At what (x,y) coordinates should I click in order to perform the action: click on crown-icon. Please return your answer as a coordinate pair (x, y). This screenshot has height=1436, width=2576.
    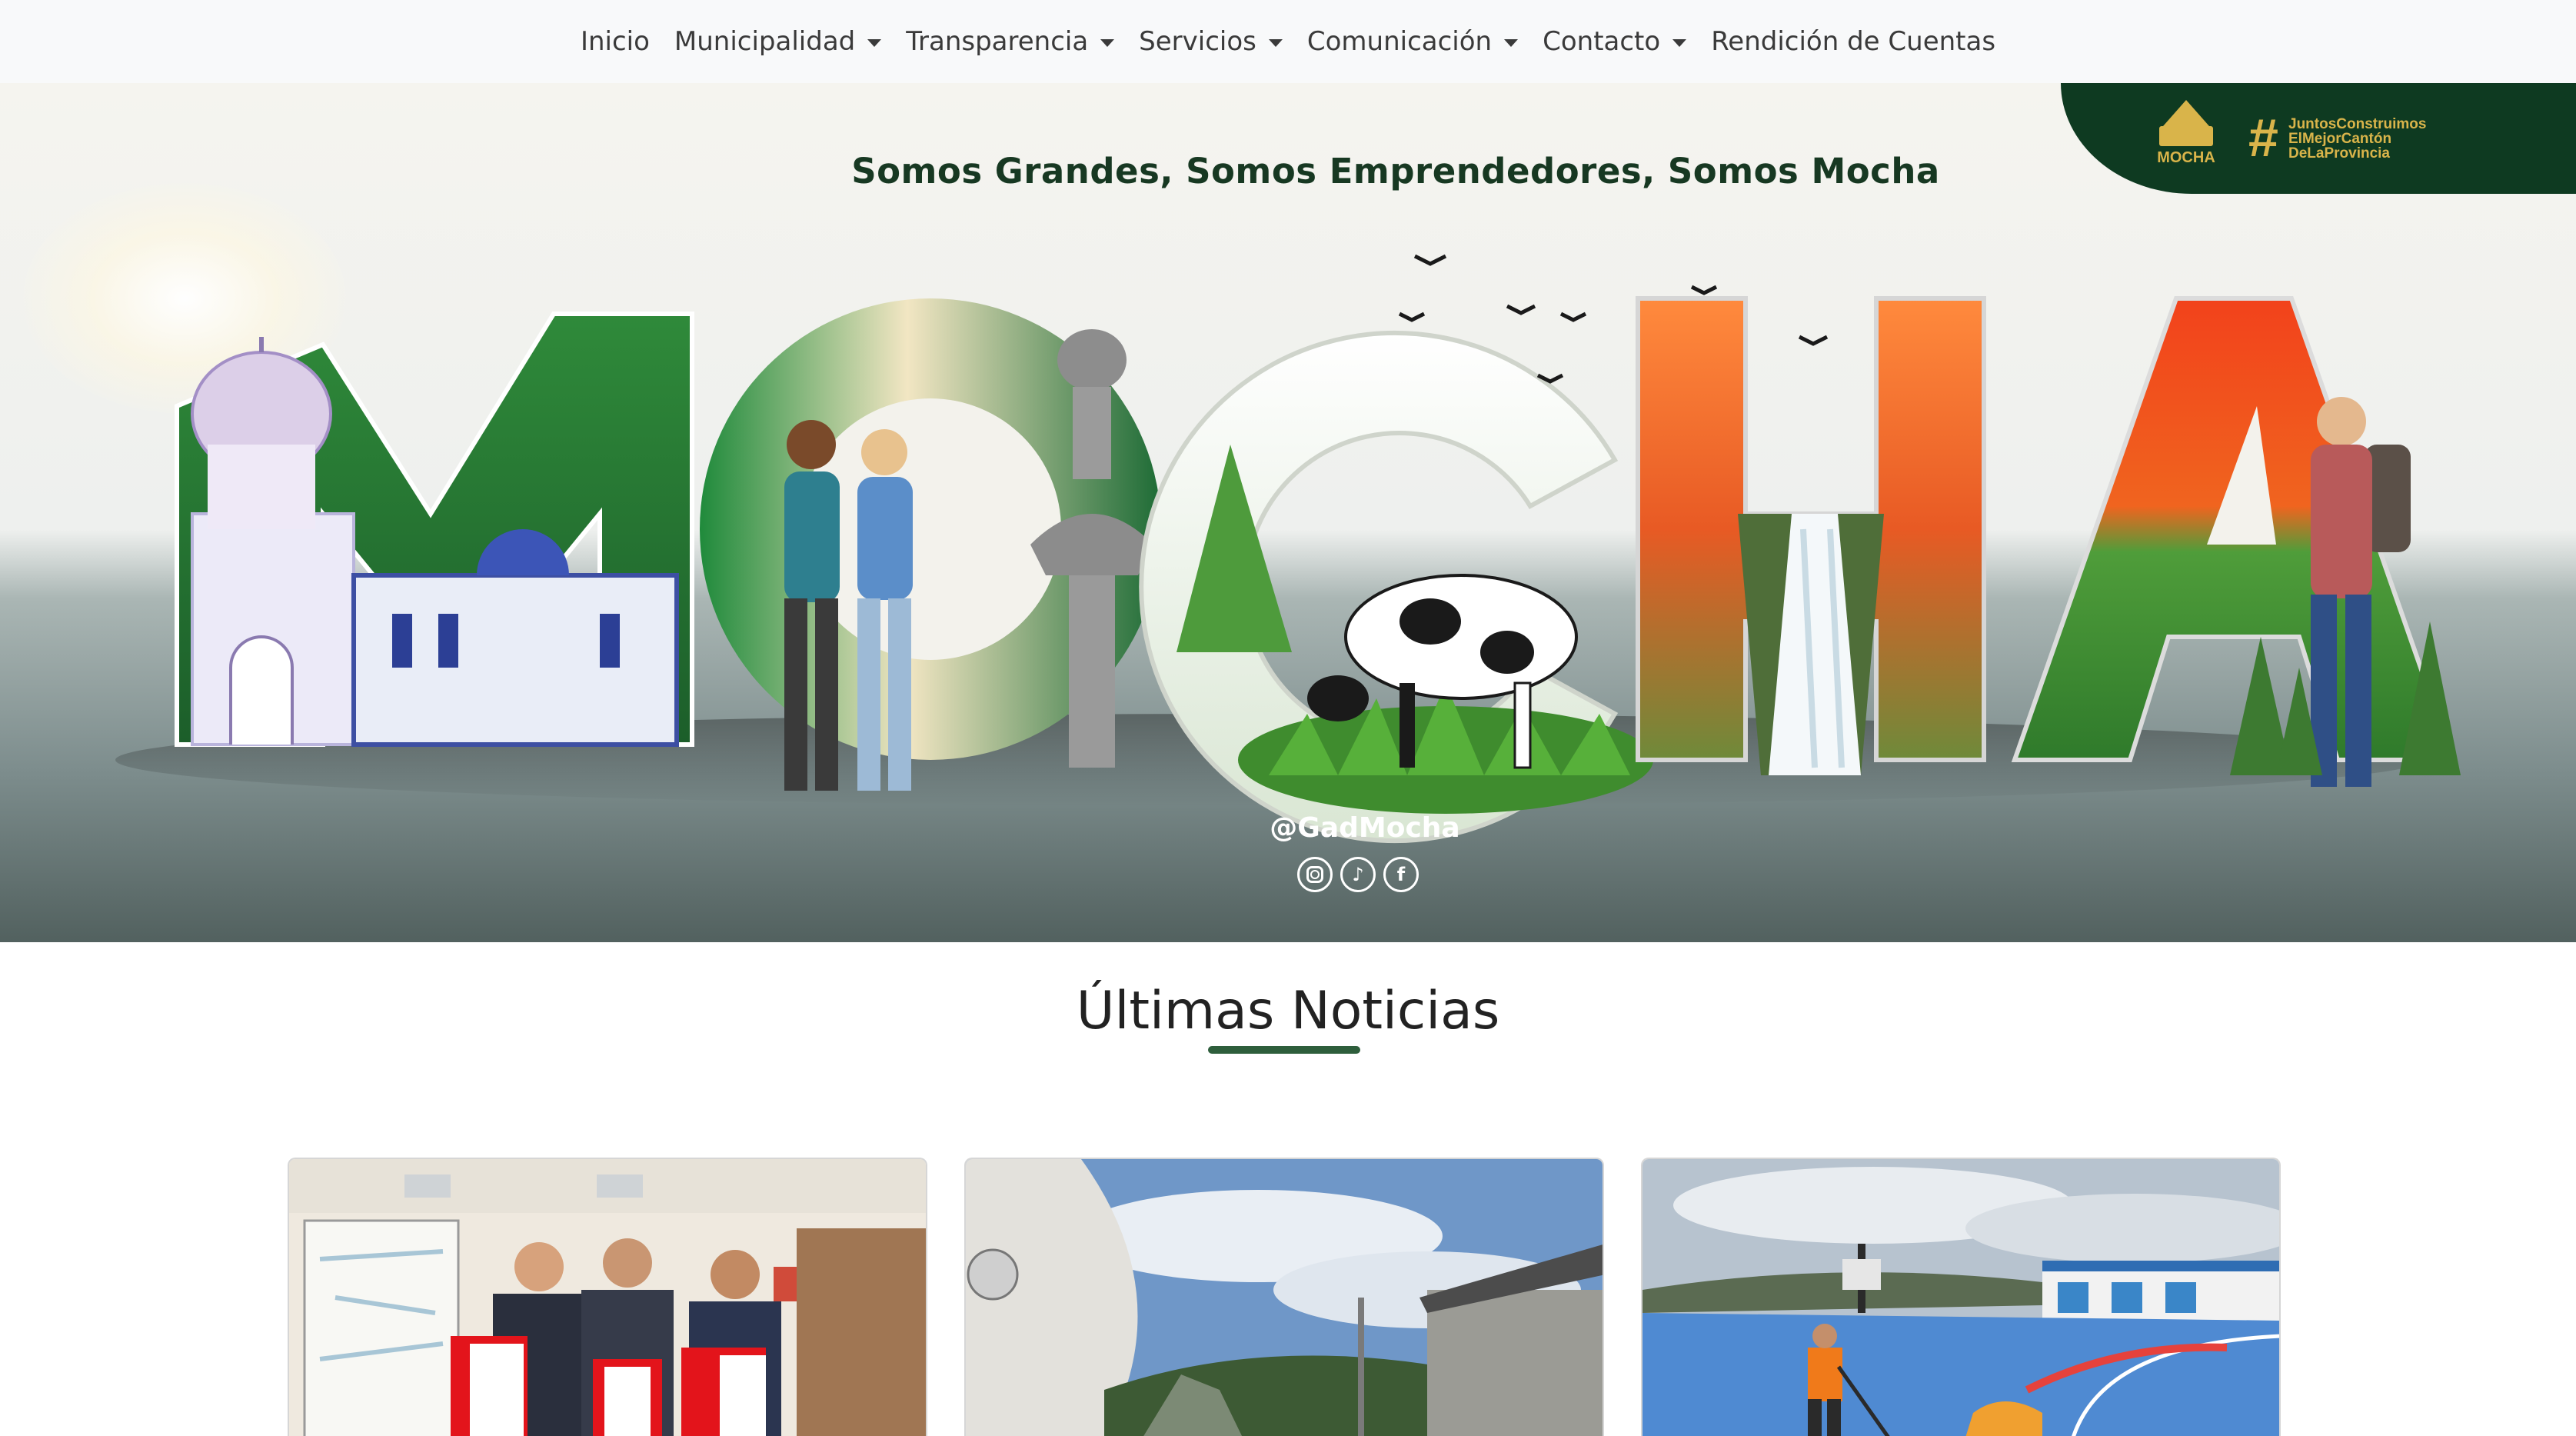
    Looking at the image, I should click on (2186, 113).